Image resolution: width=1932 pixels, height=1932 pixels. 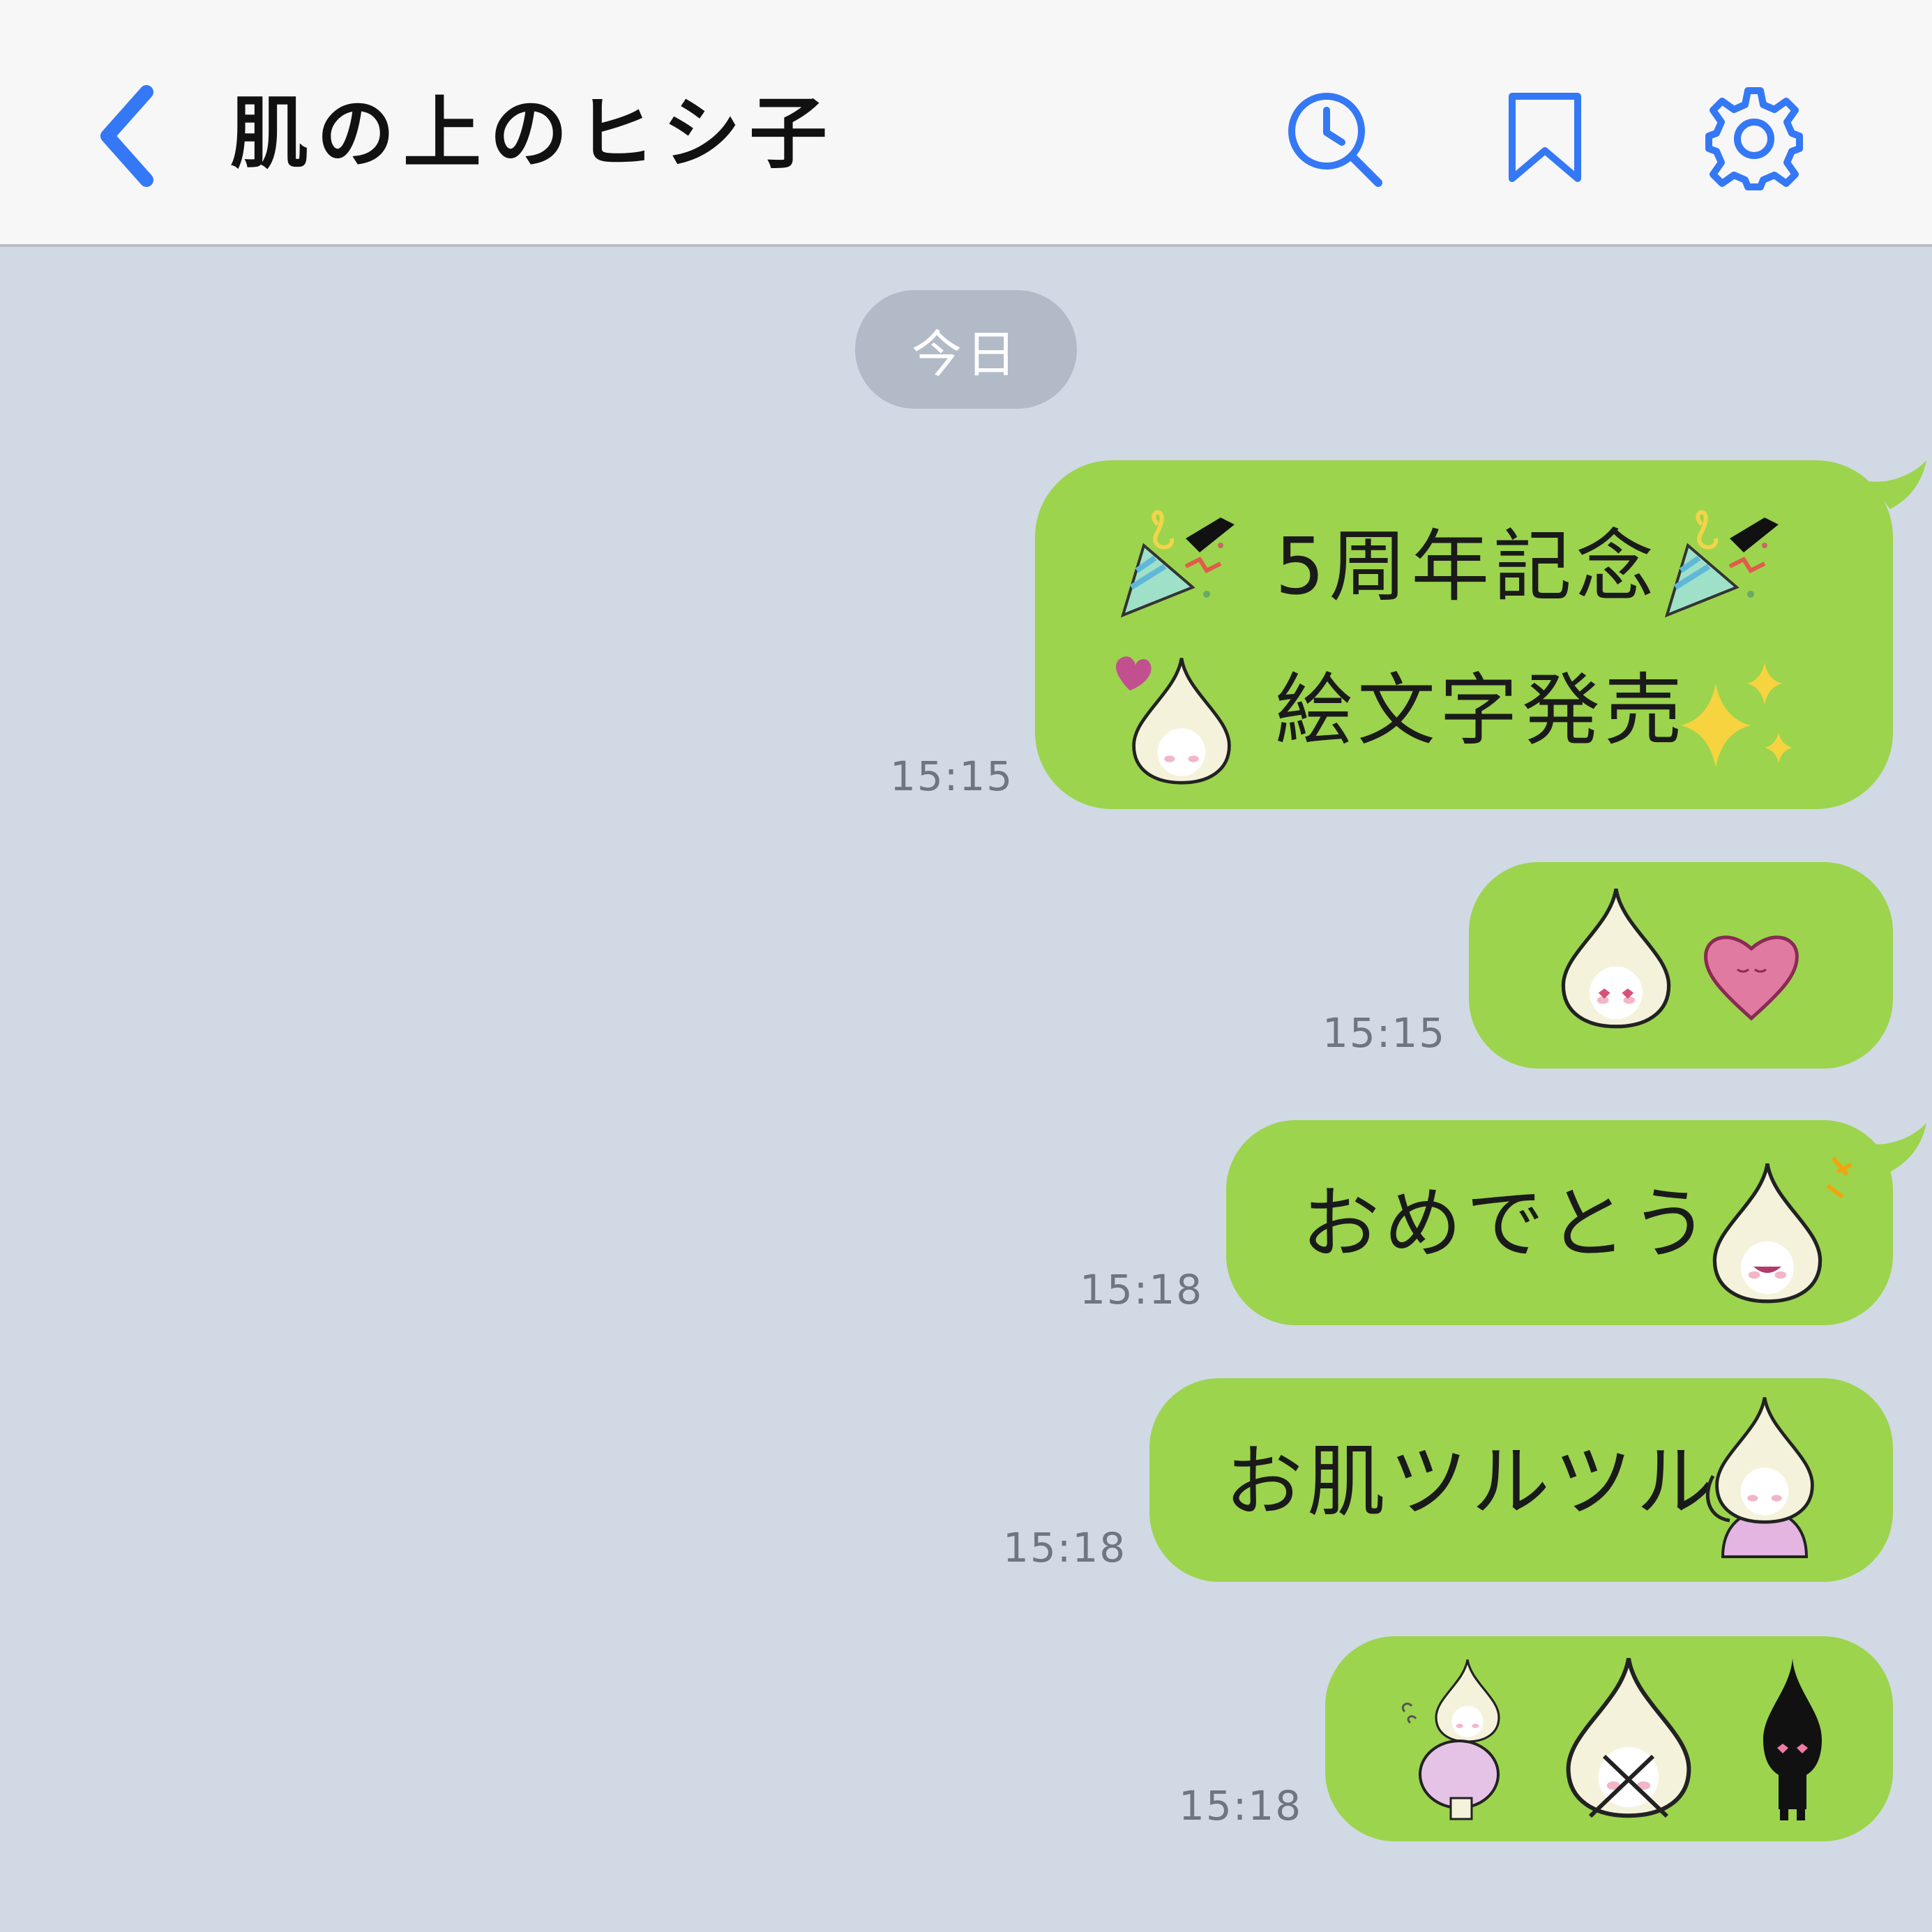 I want to click on drop-character-touching-cheek-emoji, so click(x=1766, y=1475).